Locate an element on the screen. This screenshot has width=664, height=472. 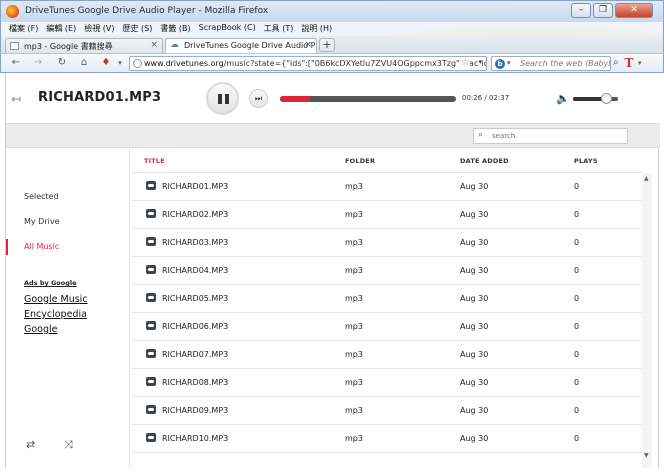
track-title-cell: RICHARD06.MP3 is located at coordinates (195, 326).